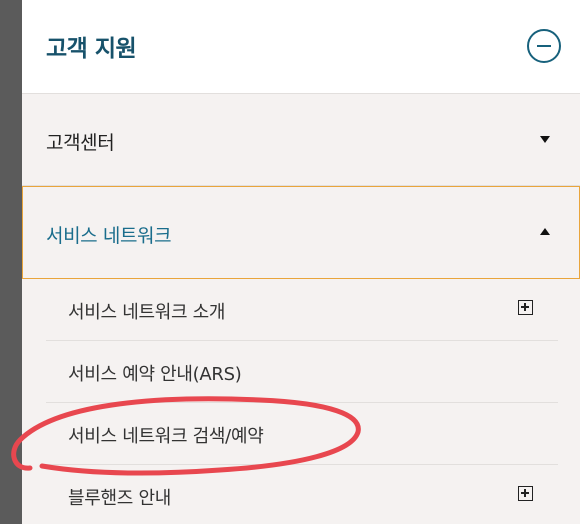 Image resolution: width=580 pixels, height=527 pixels. I want to click on submenu-item-label: 서비스 네트워크 검색/예약, so click(166, 436).